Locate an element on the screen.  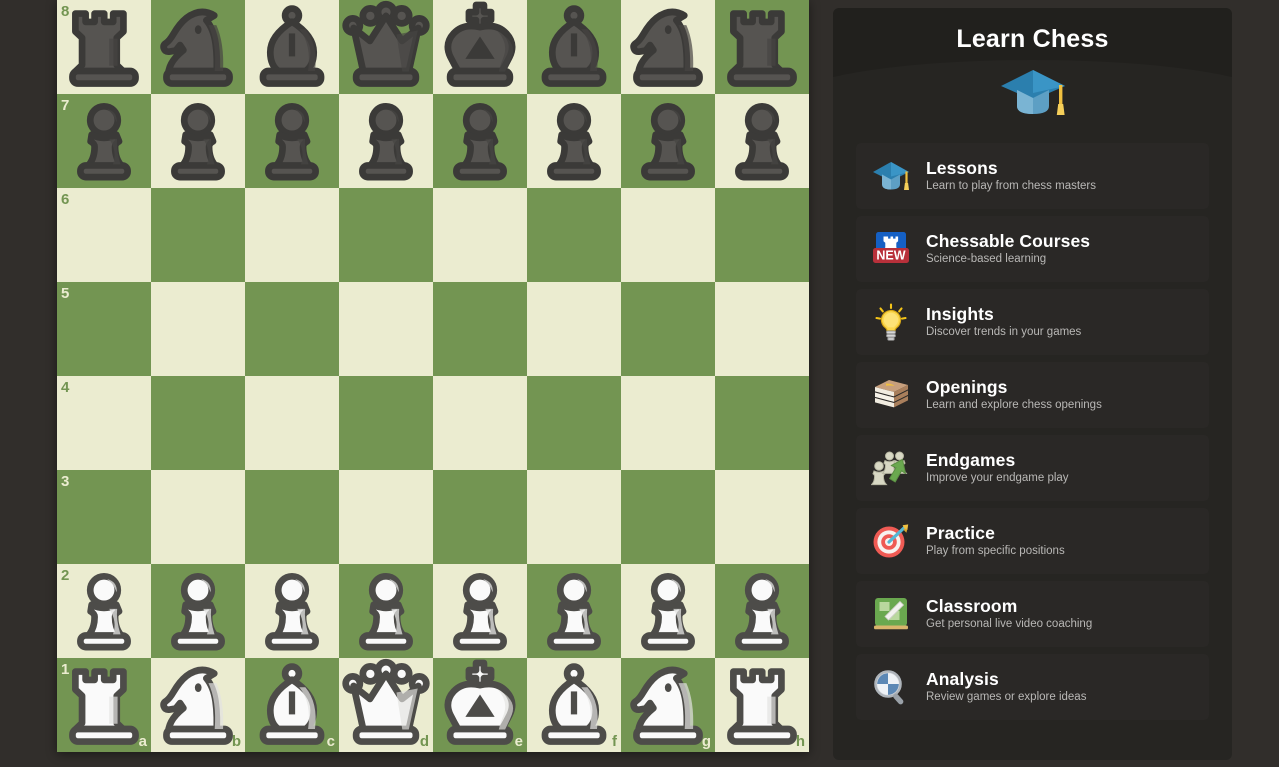
board-square-a1: 1a is located at coordinates (104, 705).